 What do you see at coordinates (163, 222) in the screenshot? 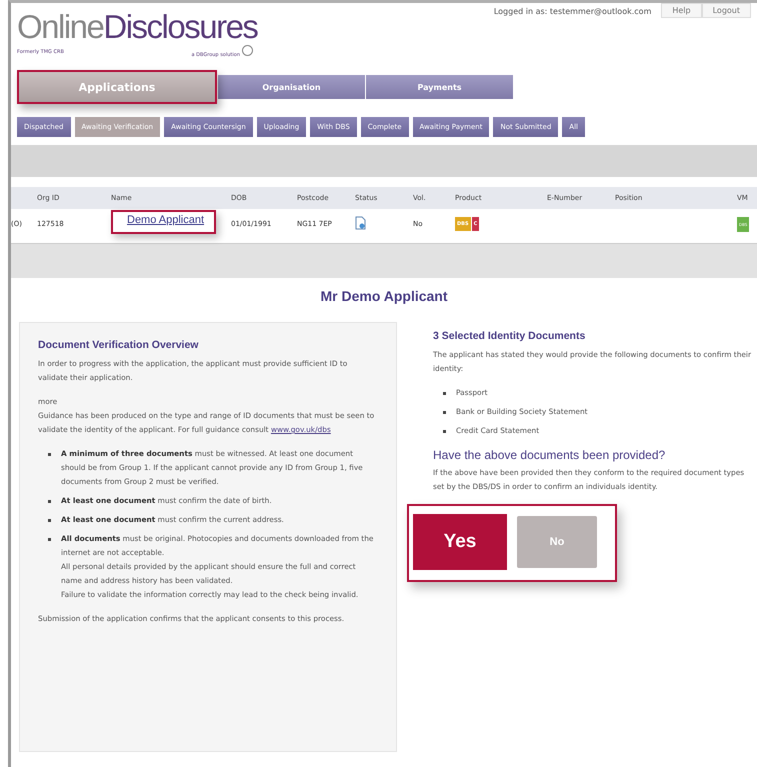
I see `applicant-link: Demo Applicant` at bounding box center [163, 222].